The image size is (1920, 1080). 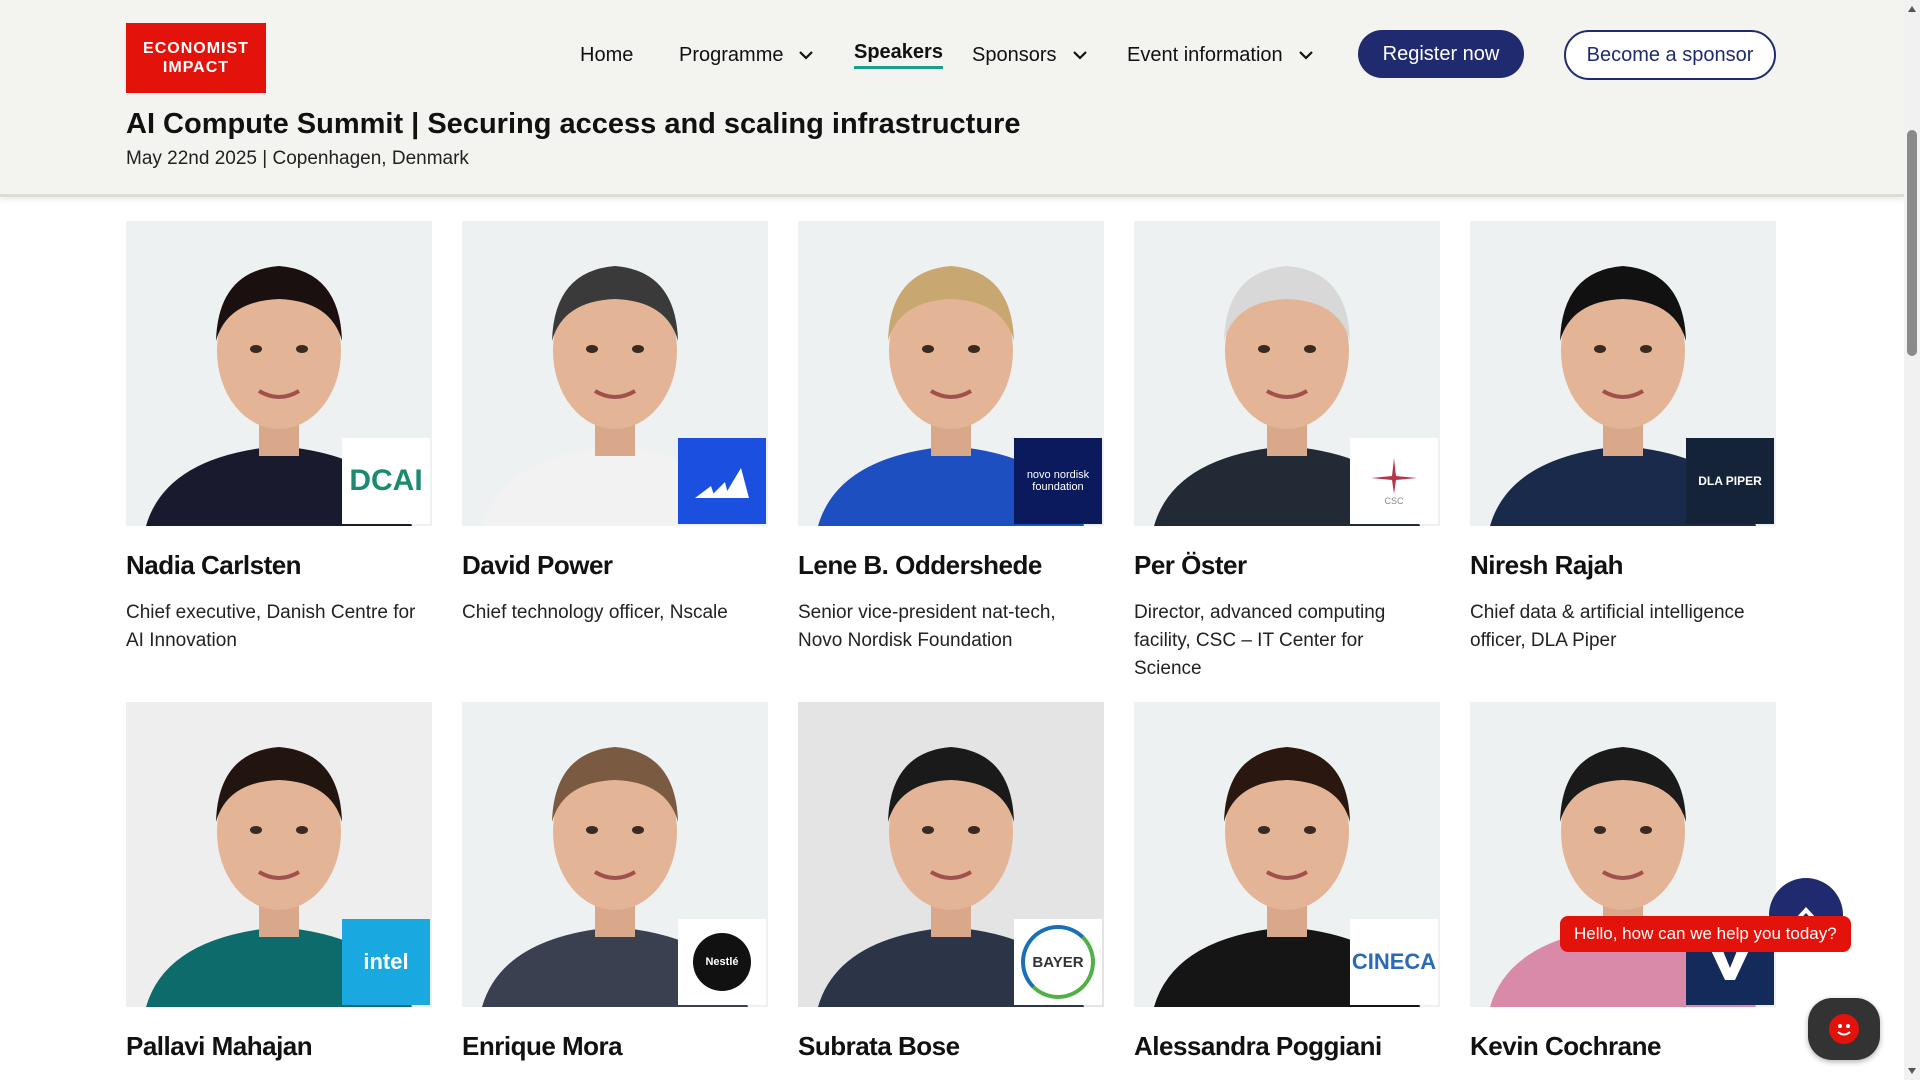 I want to click on nav-programme-label: Programme, so click(x=731, y=54).